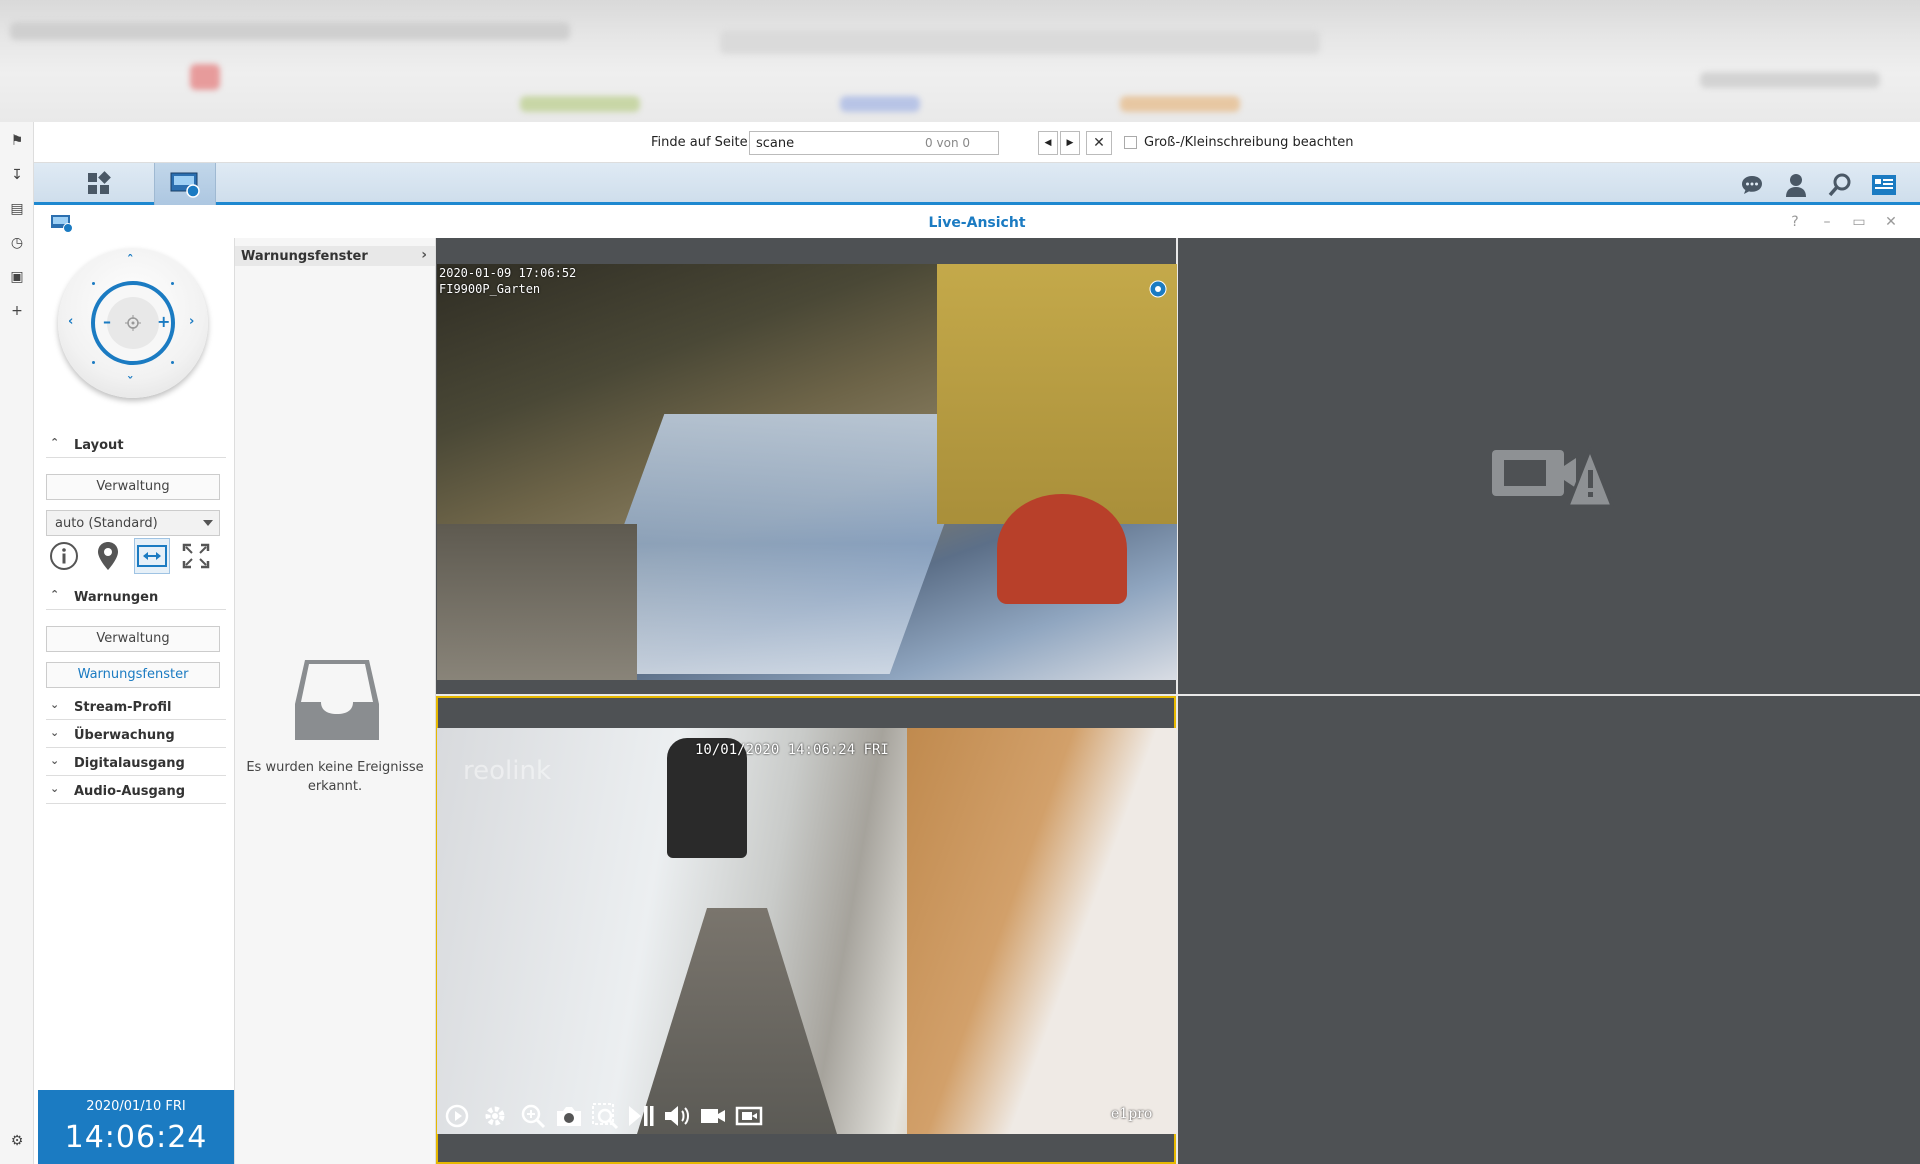 The height and width of the screenshot is (1164, 1920). I want to click on close-button: ✕, so click(1891, 222).